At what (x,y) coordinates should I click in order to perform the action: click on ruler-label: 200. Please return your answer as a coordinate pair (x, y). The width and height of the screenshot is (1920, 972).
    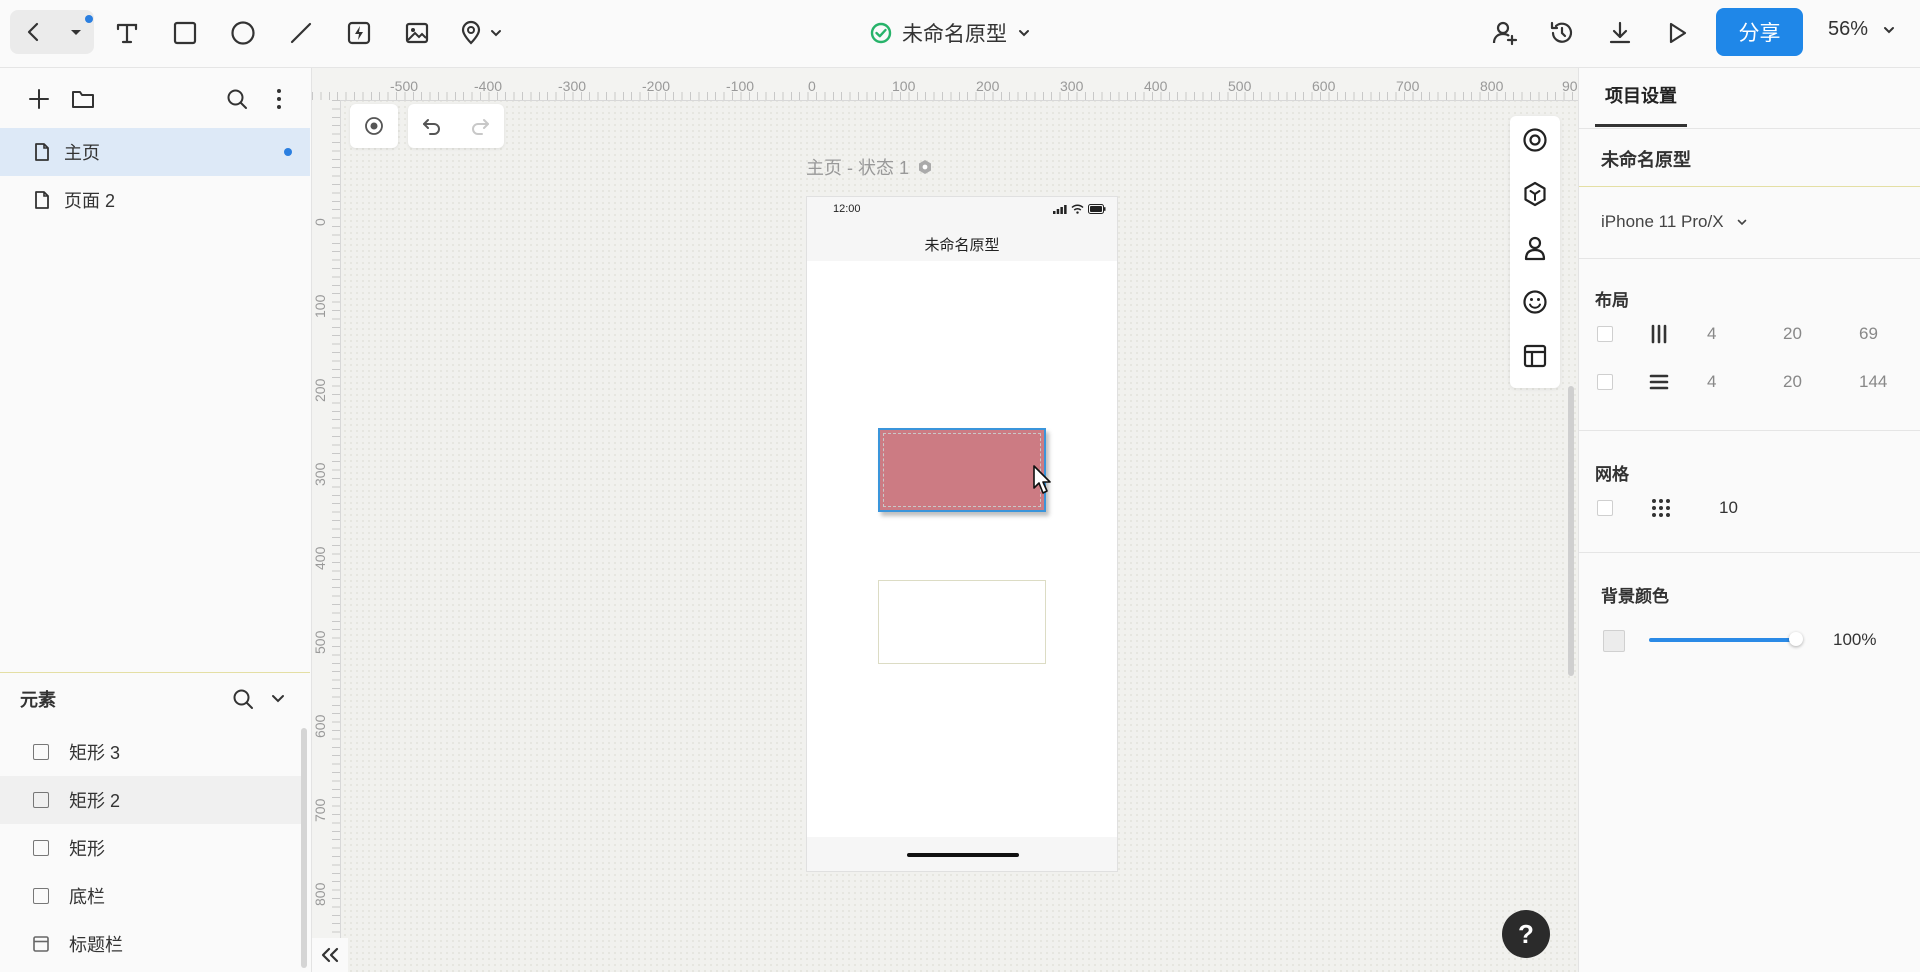
    Looking at the image, I should click on (320, 390).